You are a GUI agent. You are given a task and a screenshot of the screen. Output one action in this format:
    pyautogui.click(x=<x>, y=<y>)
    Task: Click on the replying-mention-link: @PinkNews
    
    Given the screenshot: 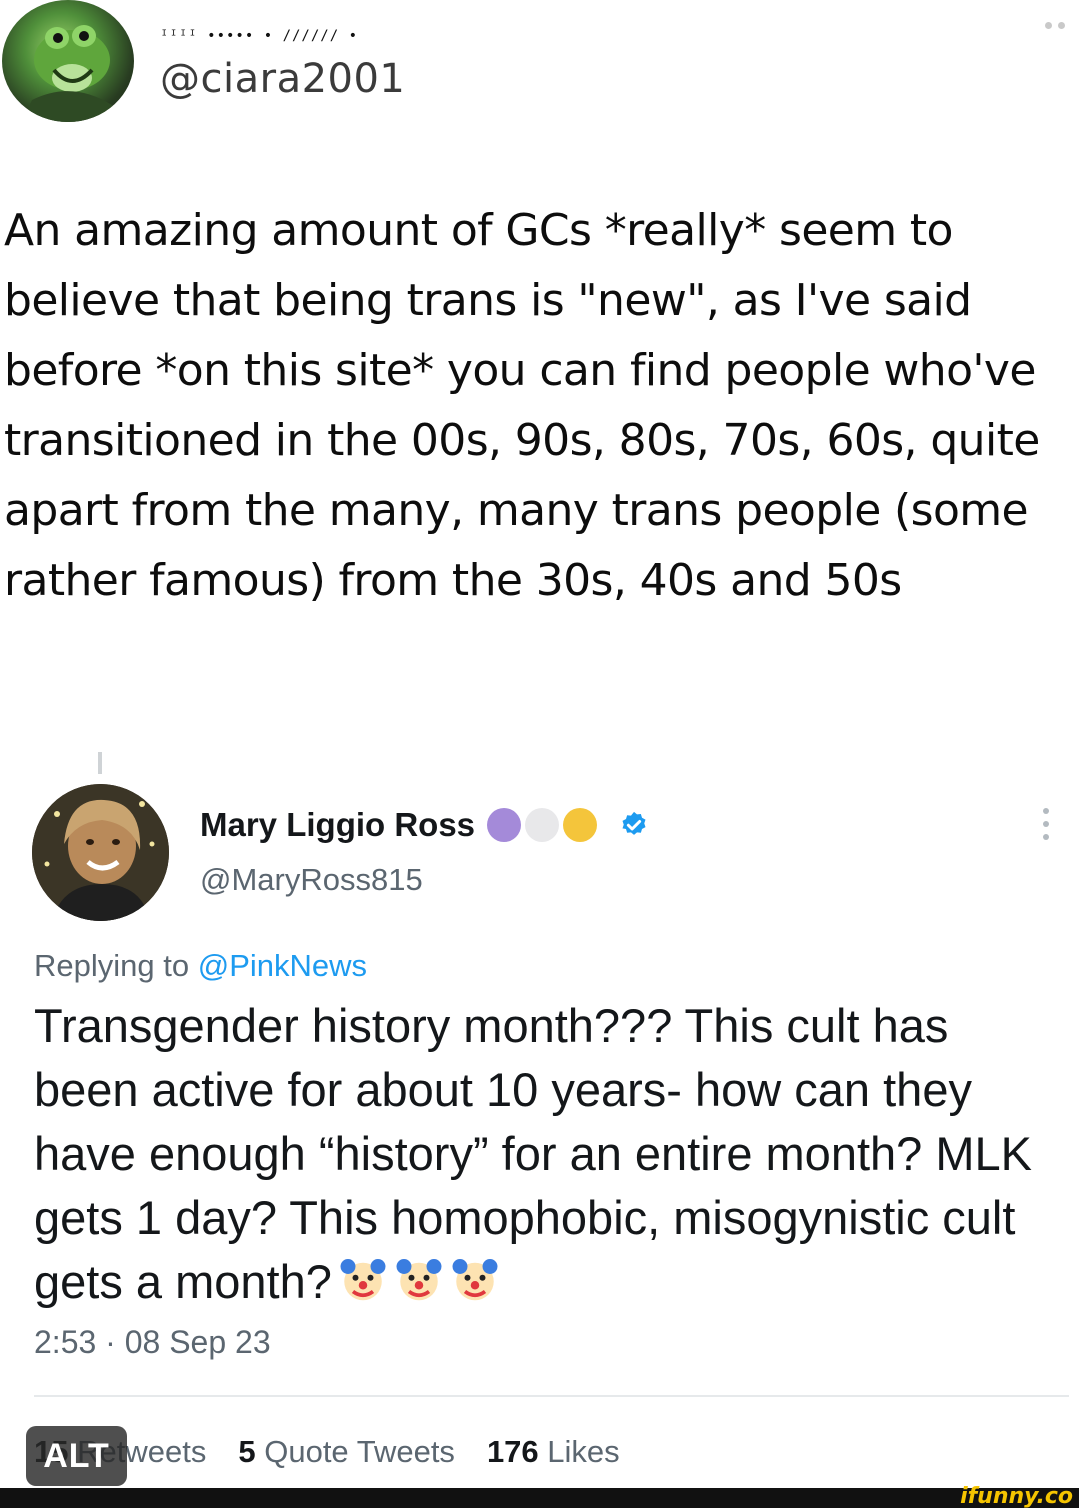 What is the action you would take?
    pyautogui.click(x=282, y=965)
    